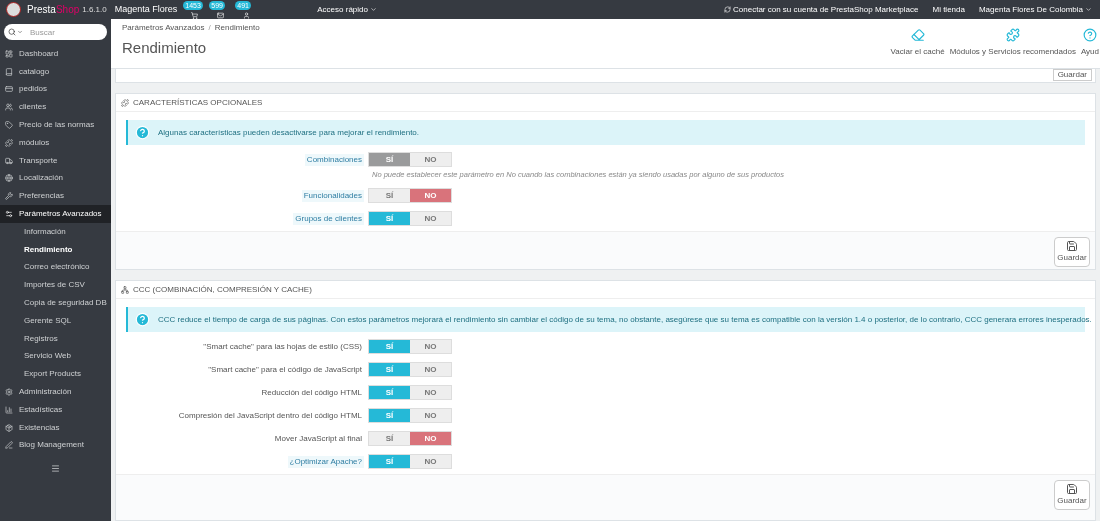  I want to click on info-text: Algunas características pueden desactivarse para mejorar el rendimiento., so click(289, 132).